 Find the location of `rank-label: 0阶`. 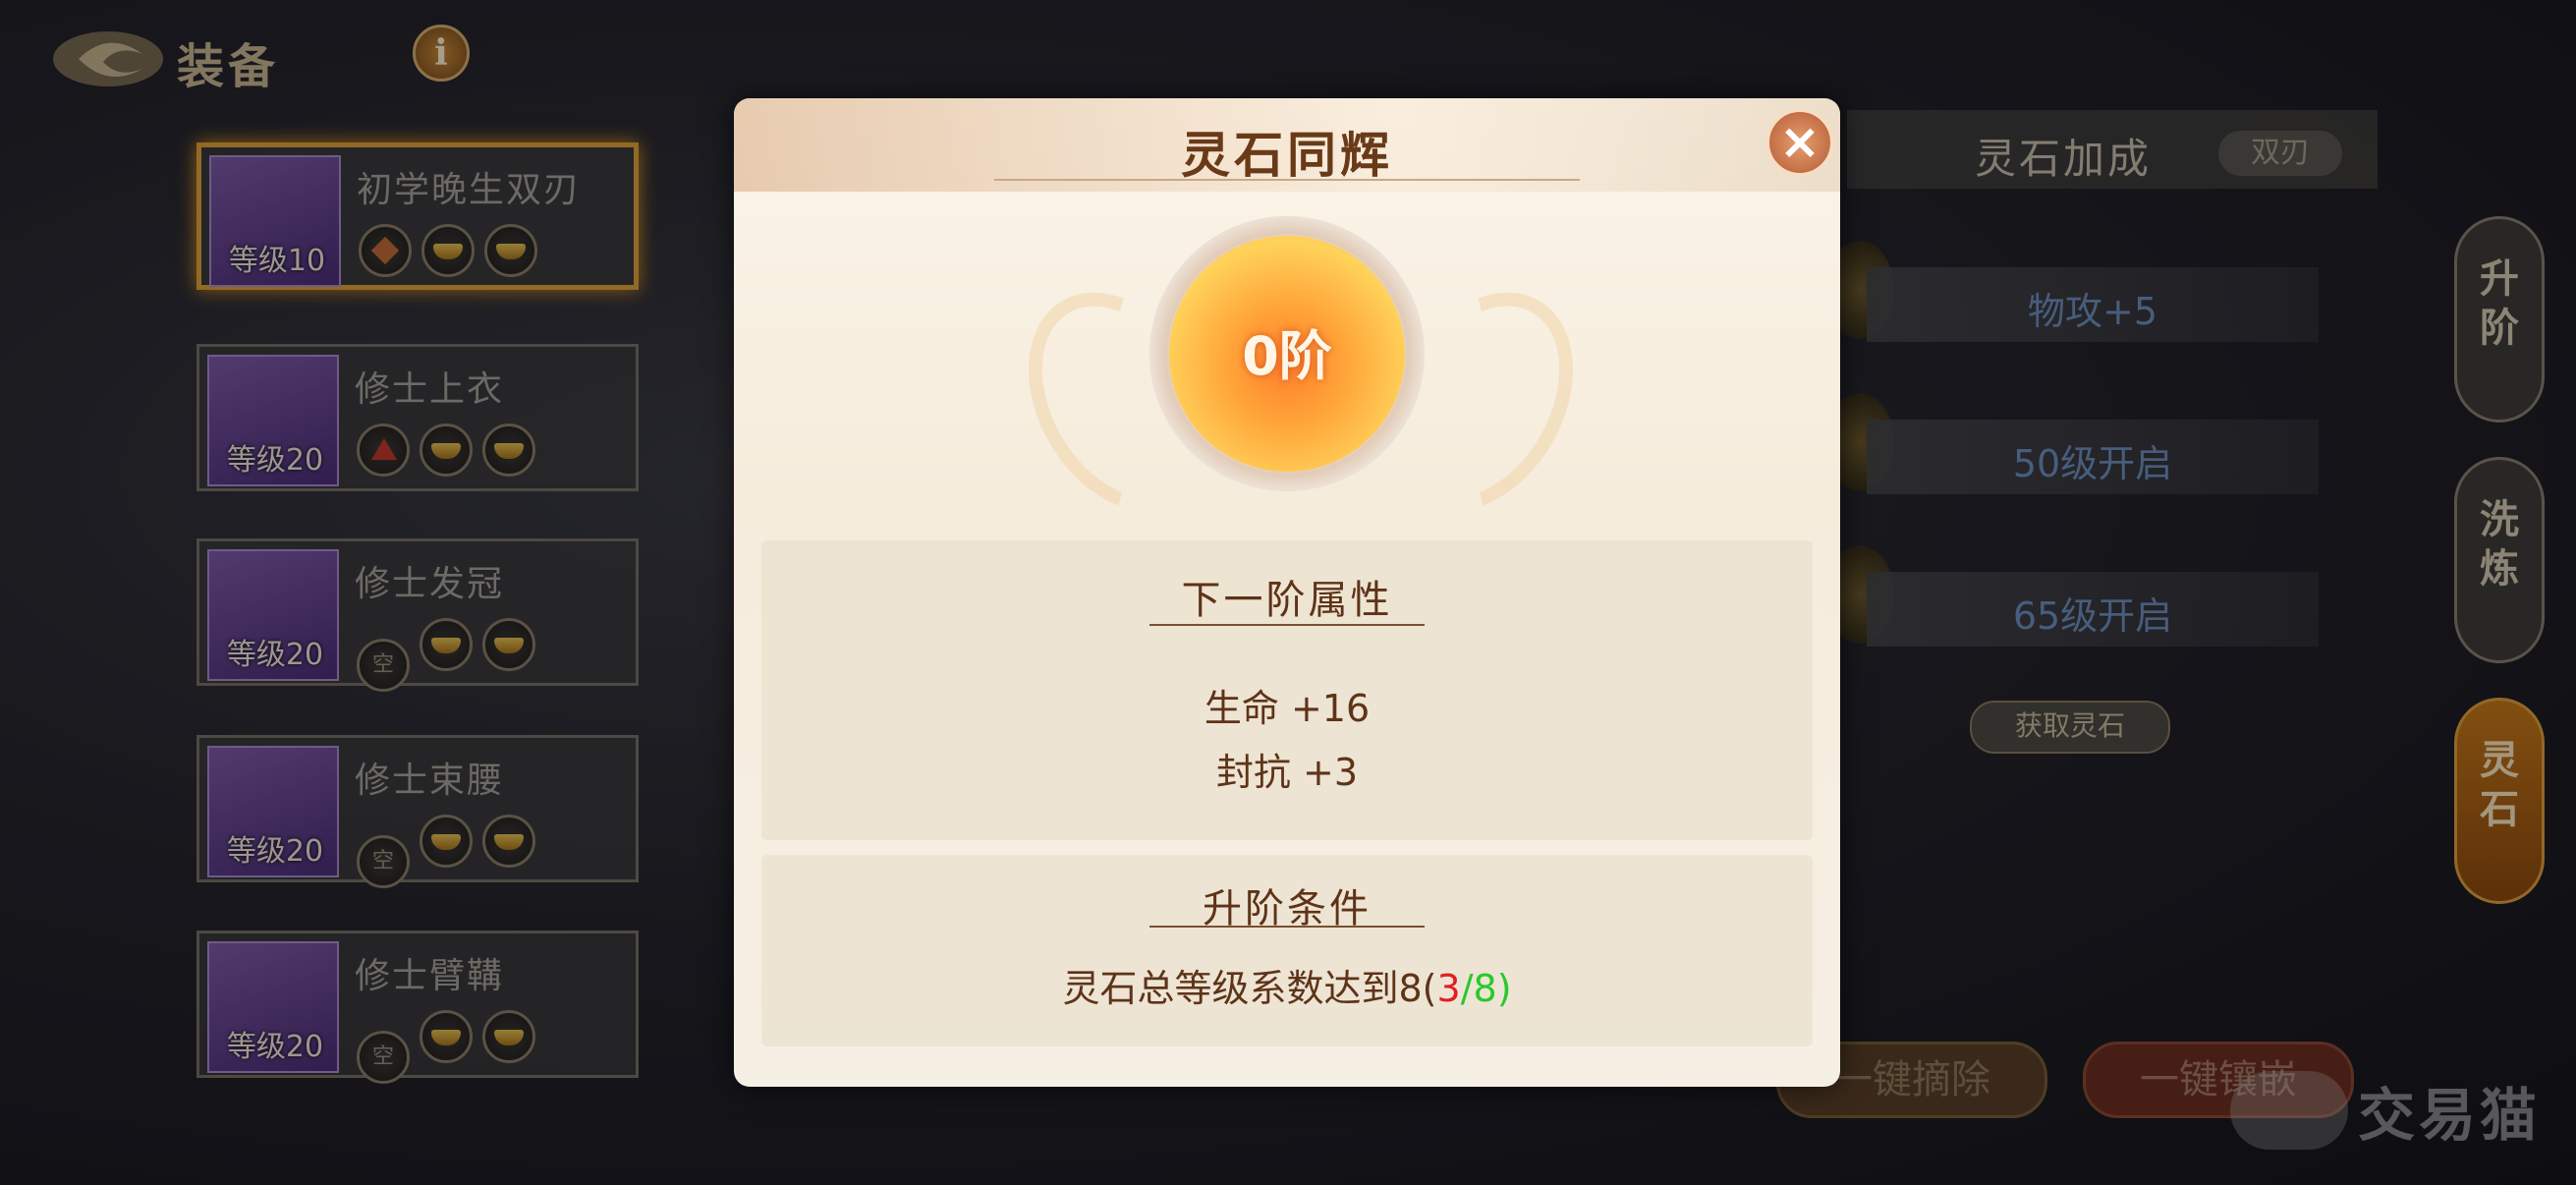

rank-label: 0阶 is located at coordinates (1287, 356).